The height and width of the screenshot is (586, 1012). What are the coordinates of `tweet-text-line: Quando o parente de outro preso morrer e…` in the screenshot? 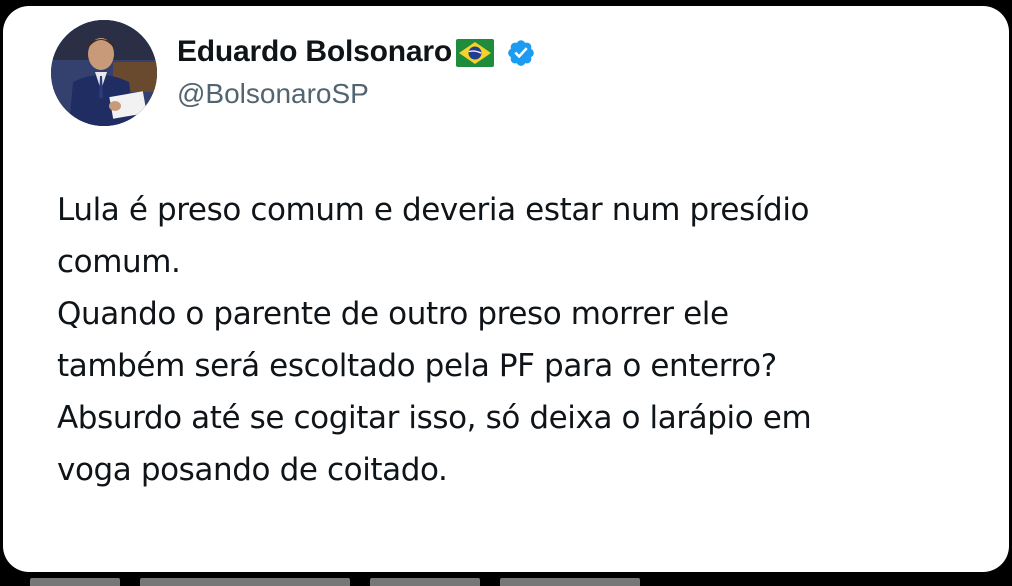 It's located at (393, 314).